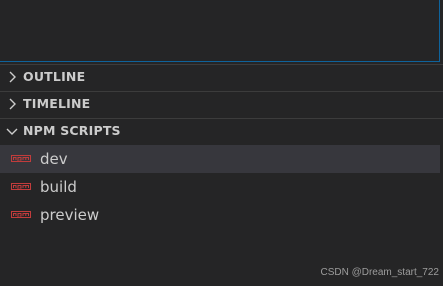 The height and width of the screenshot is (286, 443). What do you see at coordinates (221, 130) in the screenshot?
I see `npm-scripts-section-header: NPM SCRIPTS` at bounding box center [221, 130].